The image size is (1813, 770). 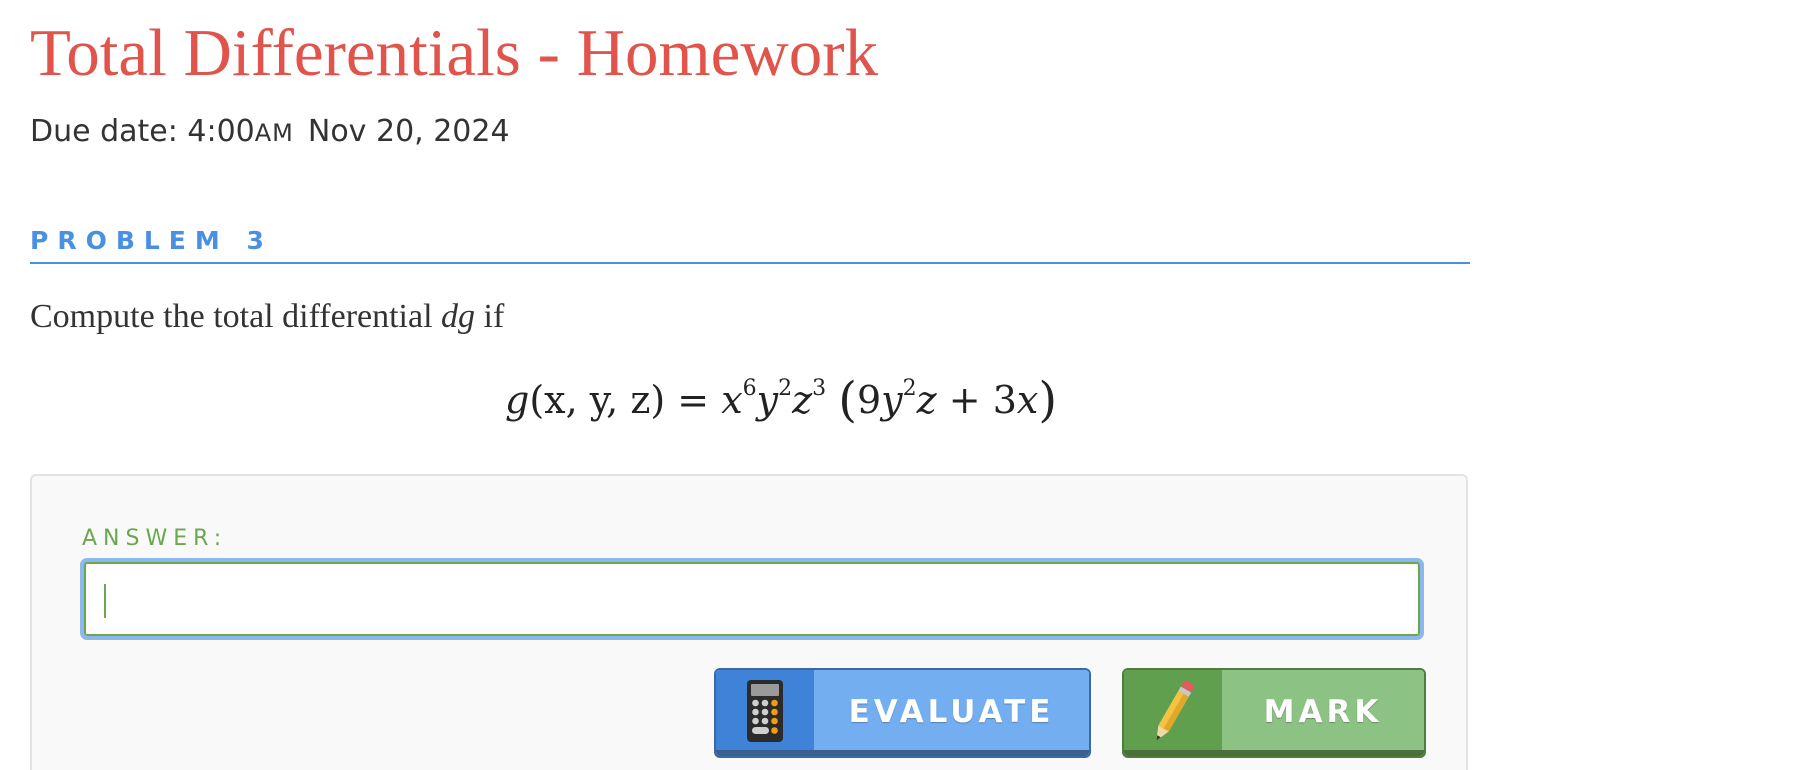 What do you see at coordinates (105, 601) in the screenshot?
I see `text-caret` at bounding box center [105, 601].